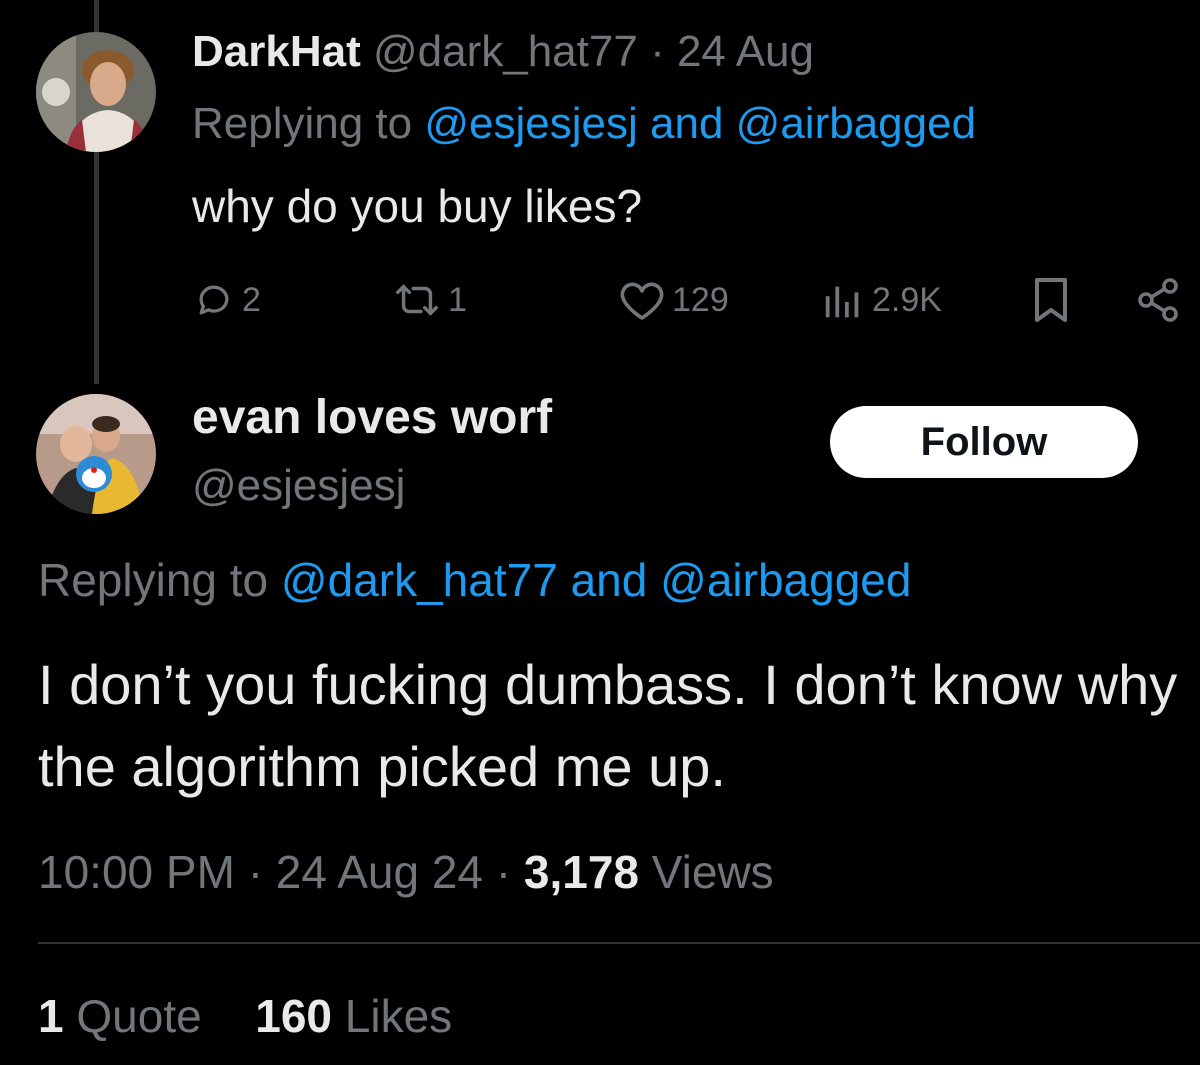 The height and width of the screenshot is (1065, 1200). What do you see at coordinates (379, 872) in the screenshot?
I see `tweet2-date: 24 Aug 24` at bounding box center [379, 872].